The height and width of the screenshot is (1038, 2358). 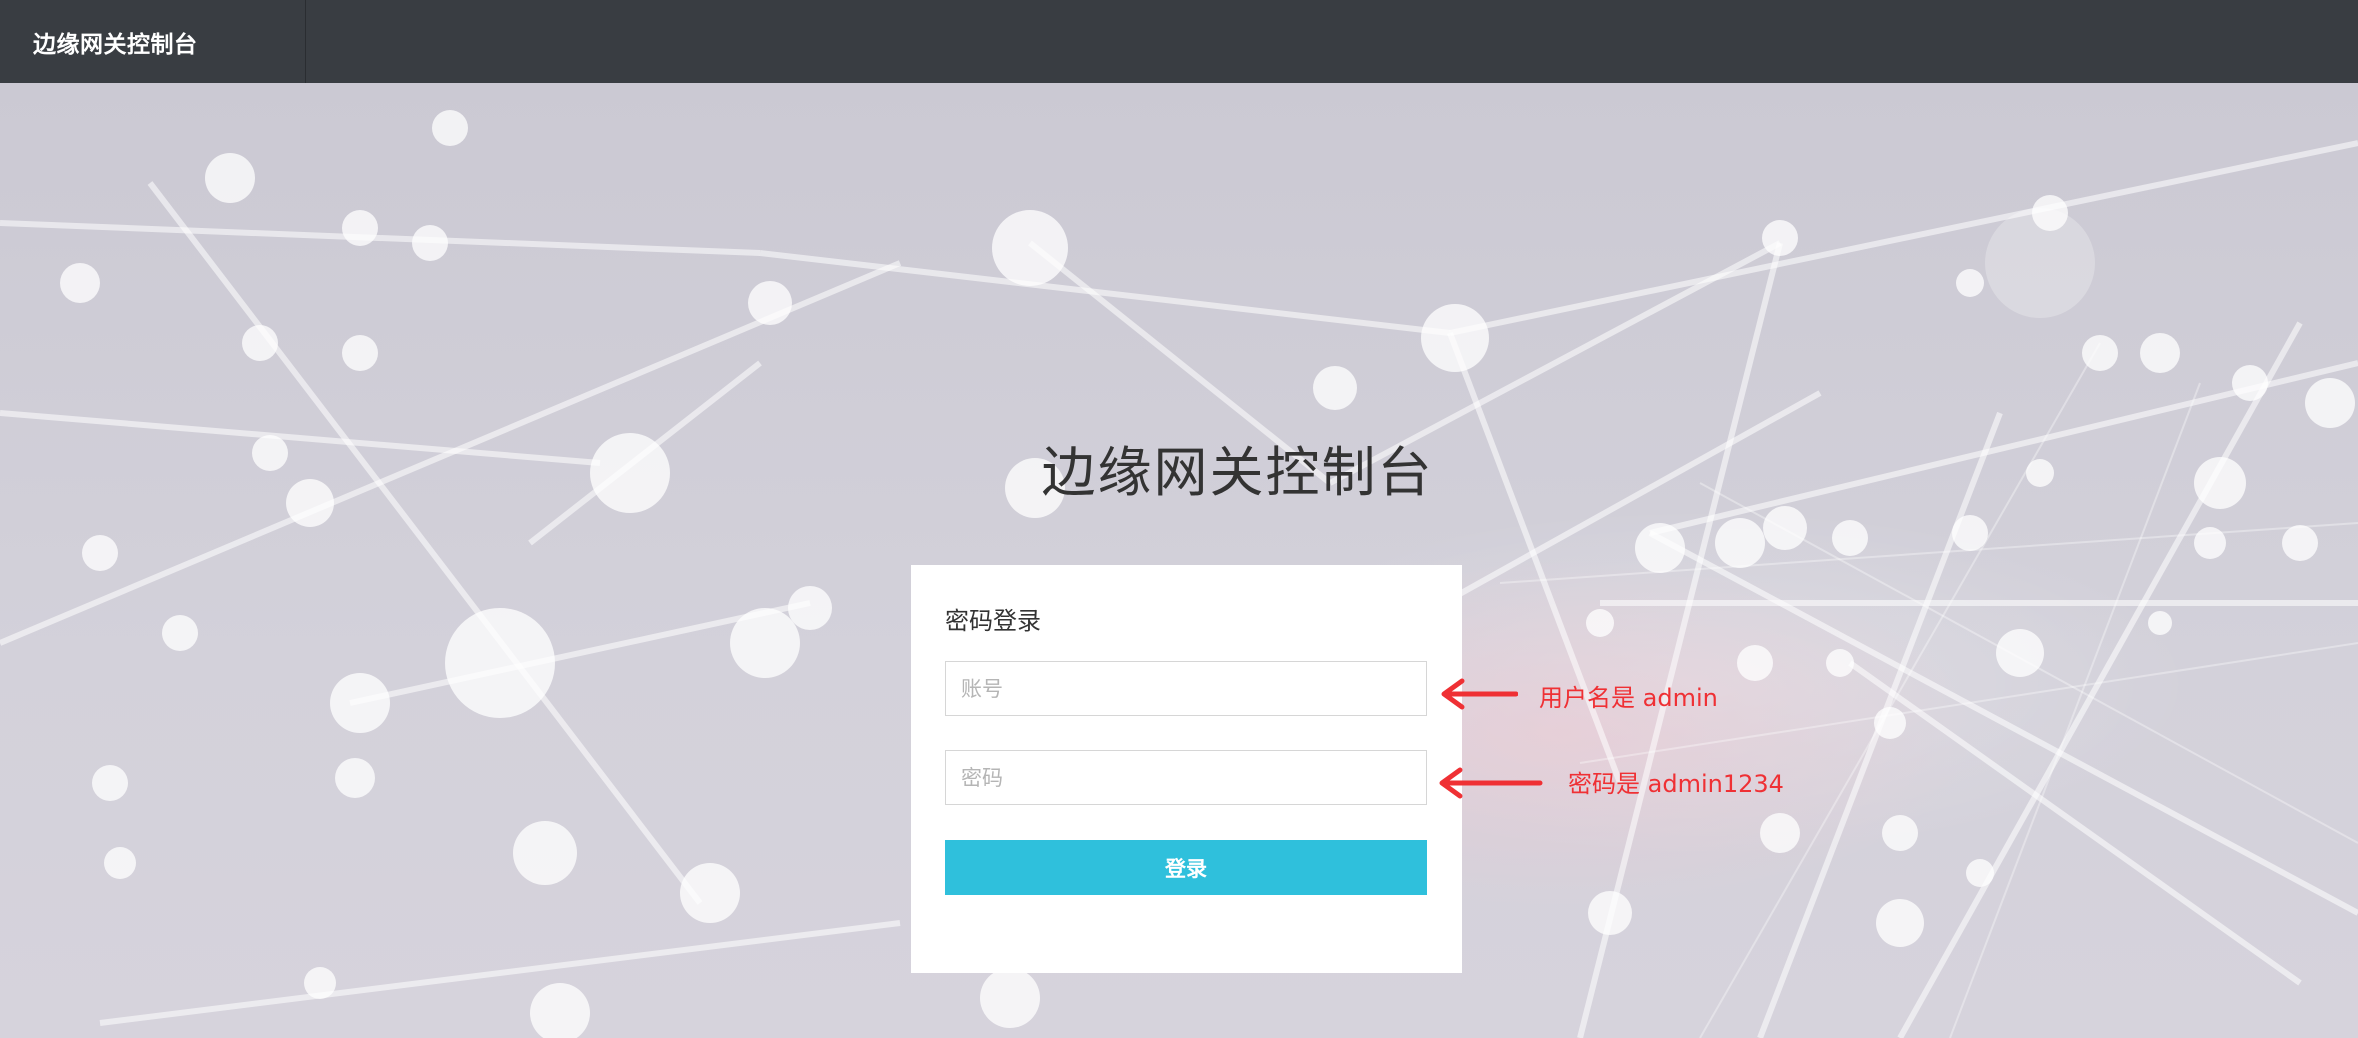 What do you see at coordinates (1676, 784) in the screenshot?
I see `password-hint: 密码是 admin1234` at bounding box center [1676, 784].